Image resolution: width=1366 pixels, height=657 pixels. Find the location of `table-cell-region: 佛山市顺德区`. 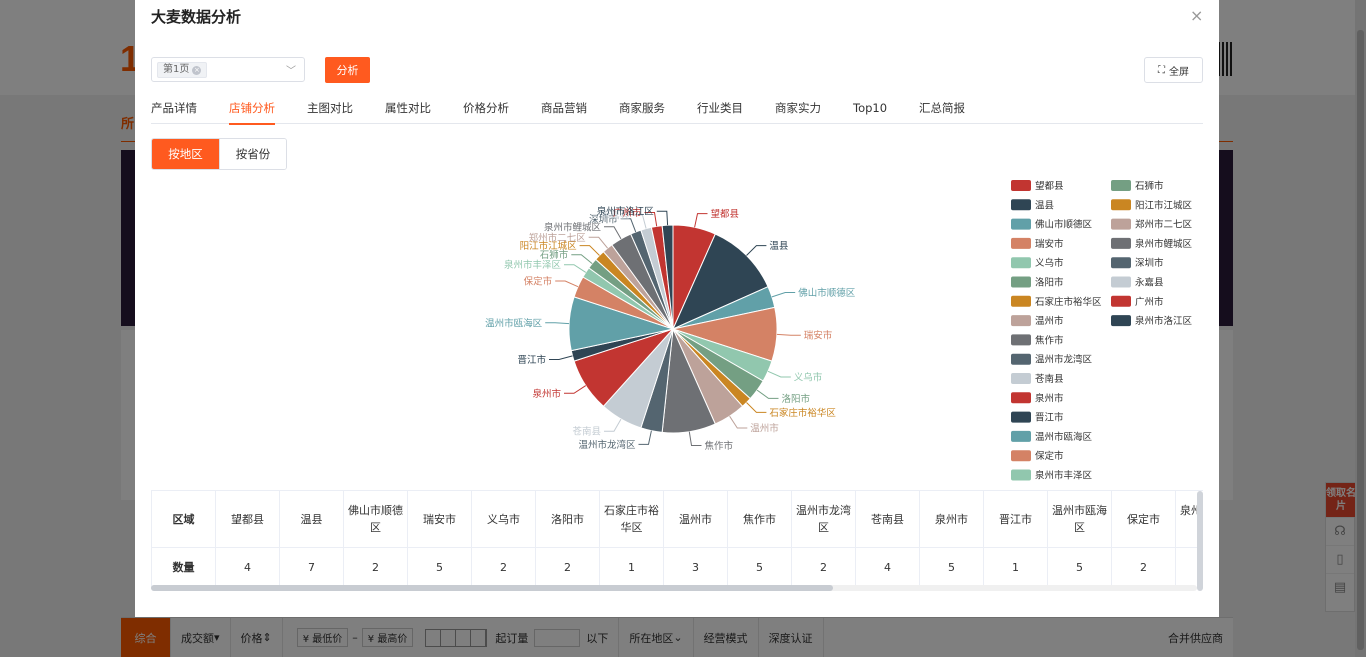

table-cell-region: 佛山市顺德区 is located at coordinates (375, 519).